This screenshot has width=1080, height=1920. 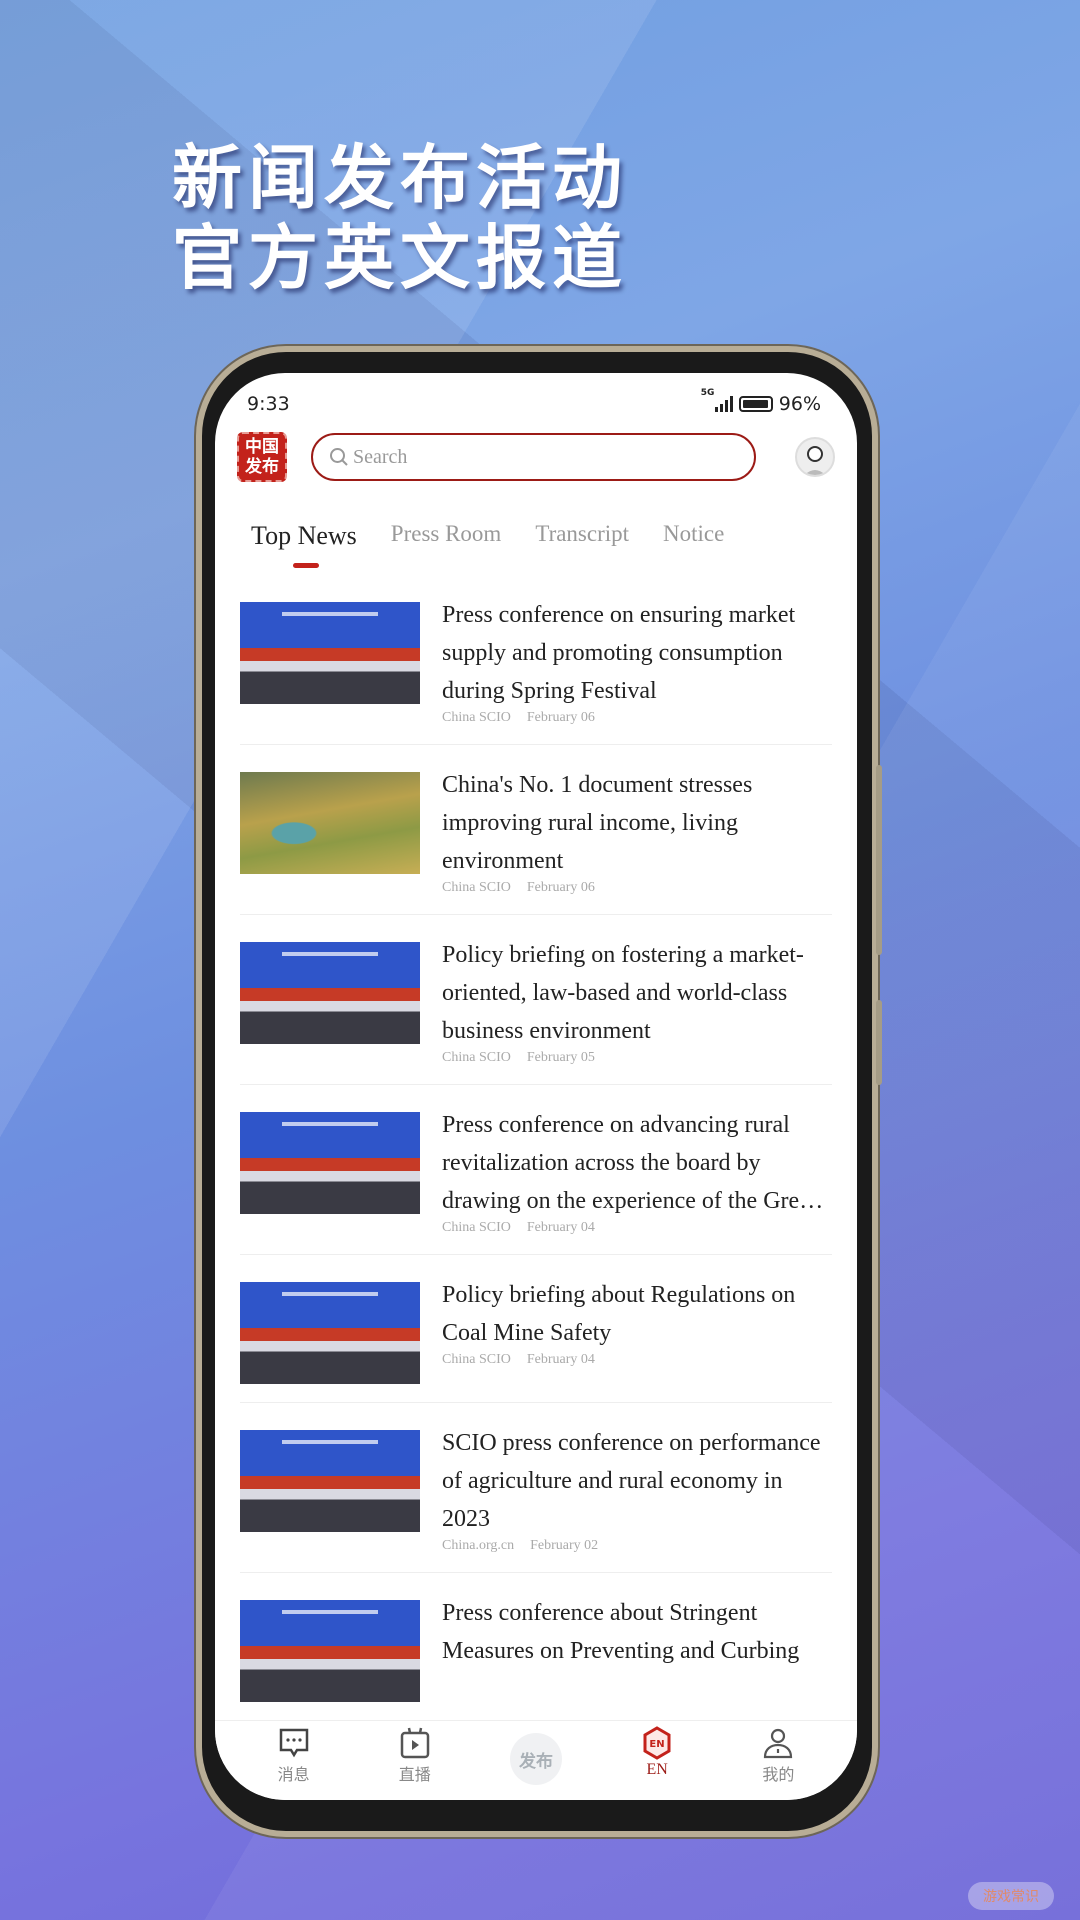 I want to click on battery-percent: 96%, so click(x=799, y=404).